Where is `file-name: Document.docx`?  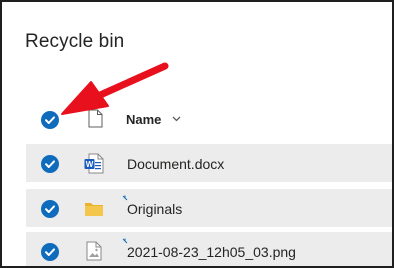
file-name: Document.docx is located at coordinates (175, 164).